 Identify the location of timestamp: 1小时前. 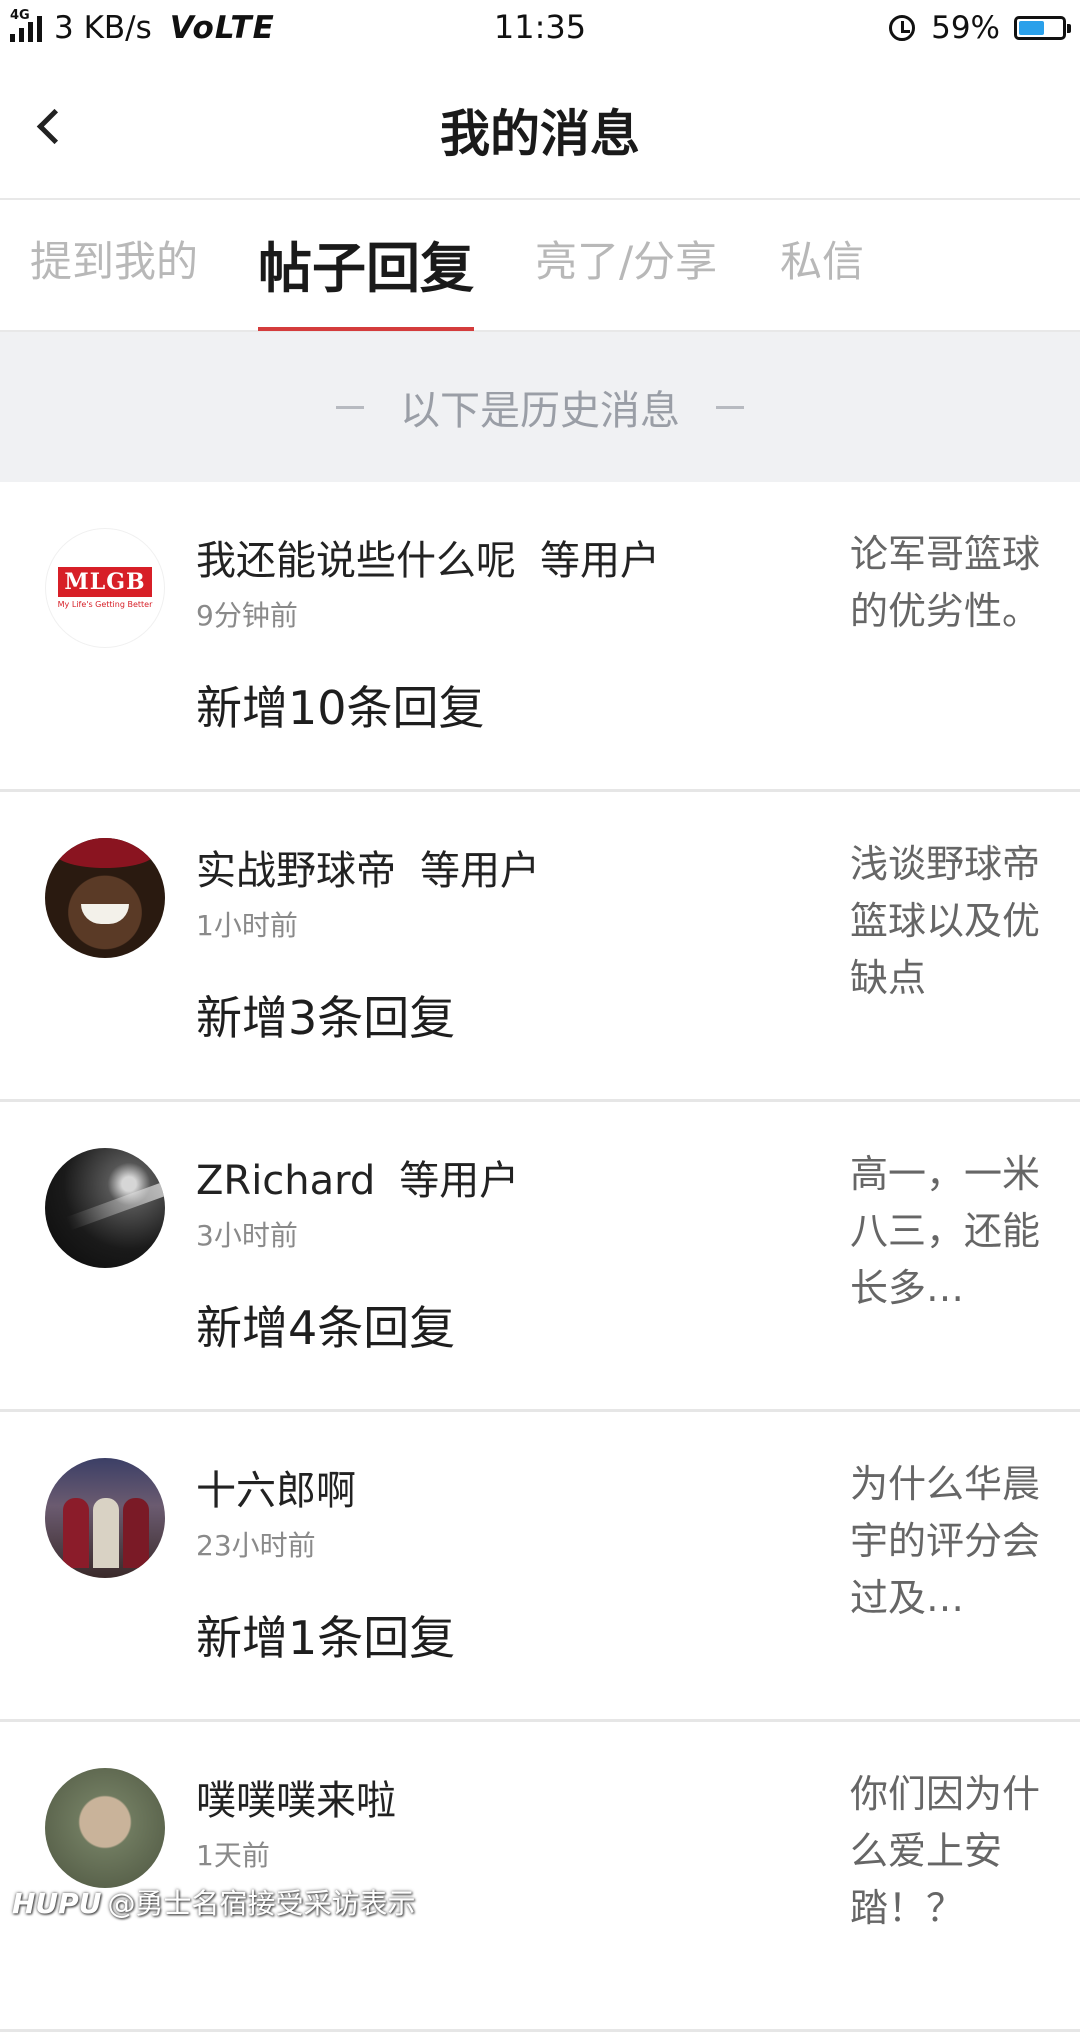
(247, 925).